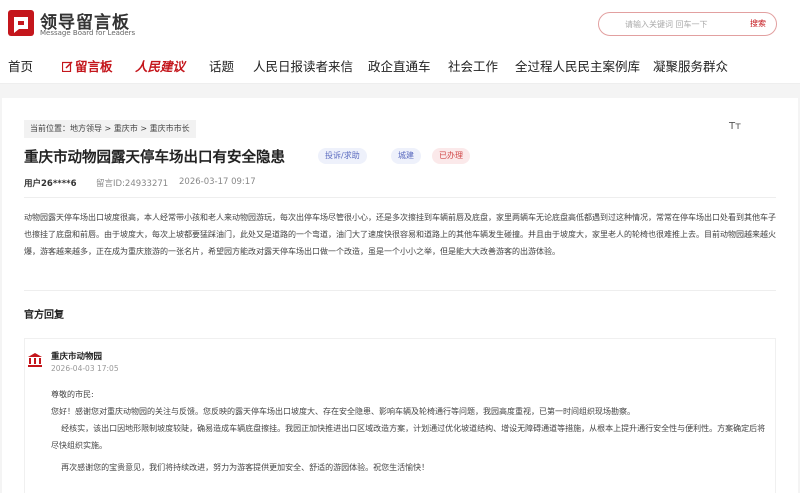  Describe the element at coordinates (132, 184) in the screenshot. I see `message-id: 留言ID:24933271` at that location.